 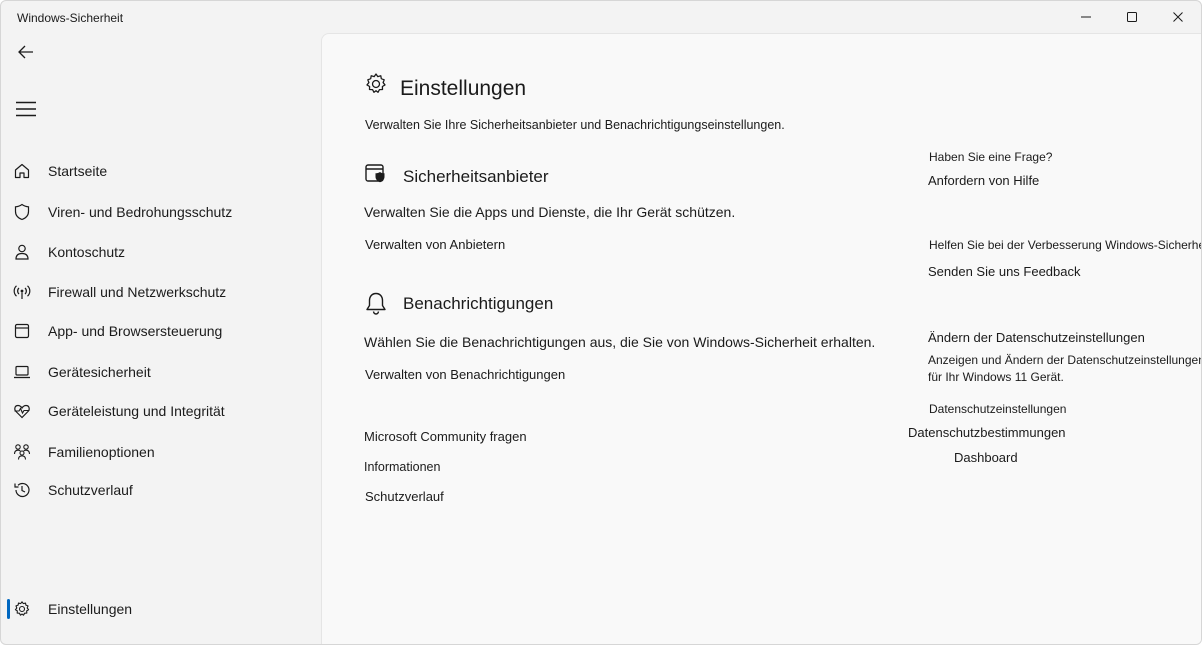 I want to click on close-icon, so click(x=1178, y=17).